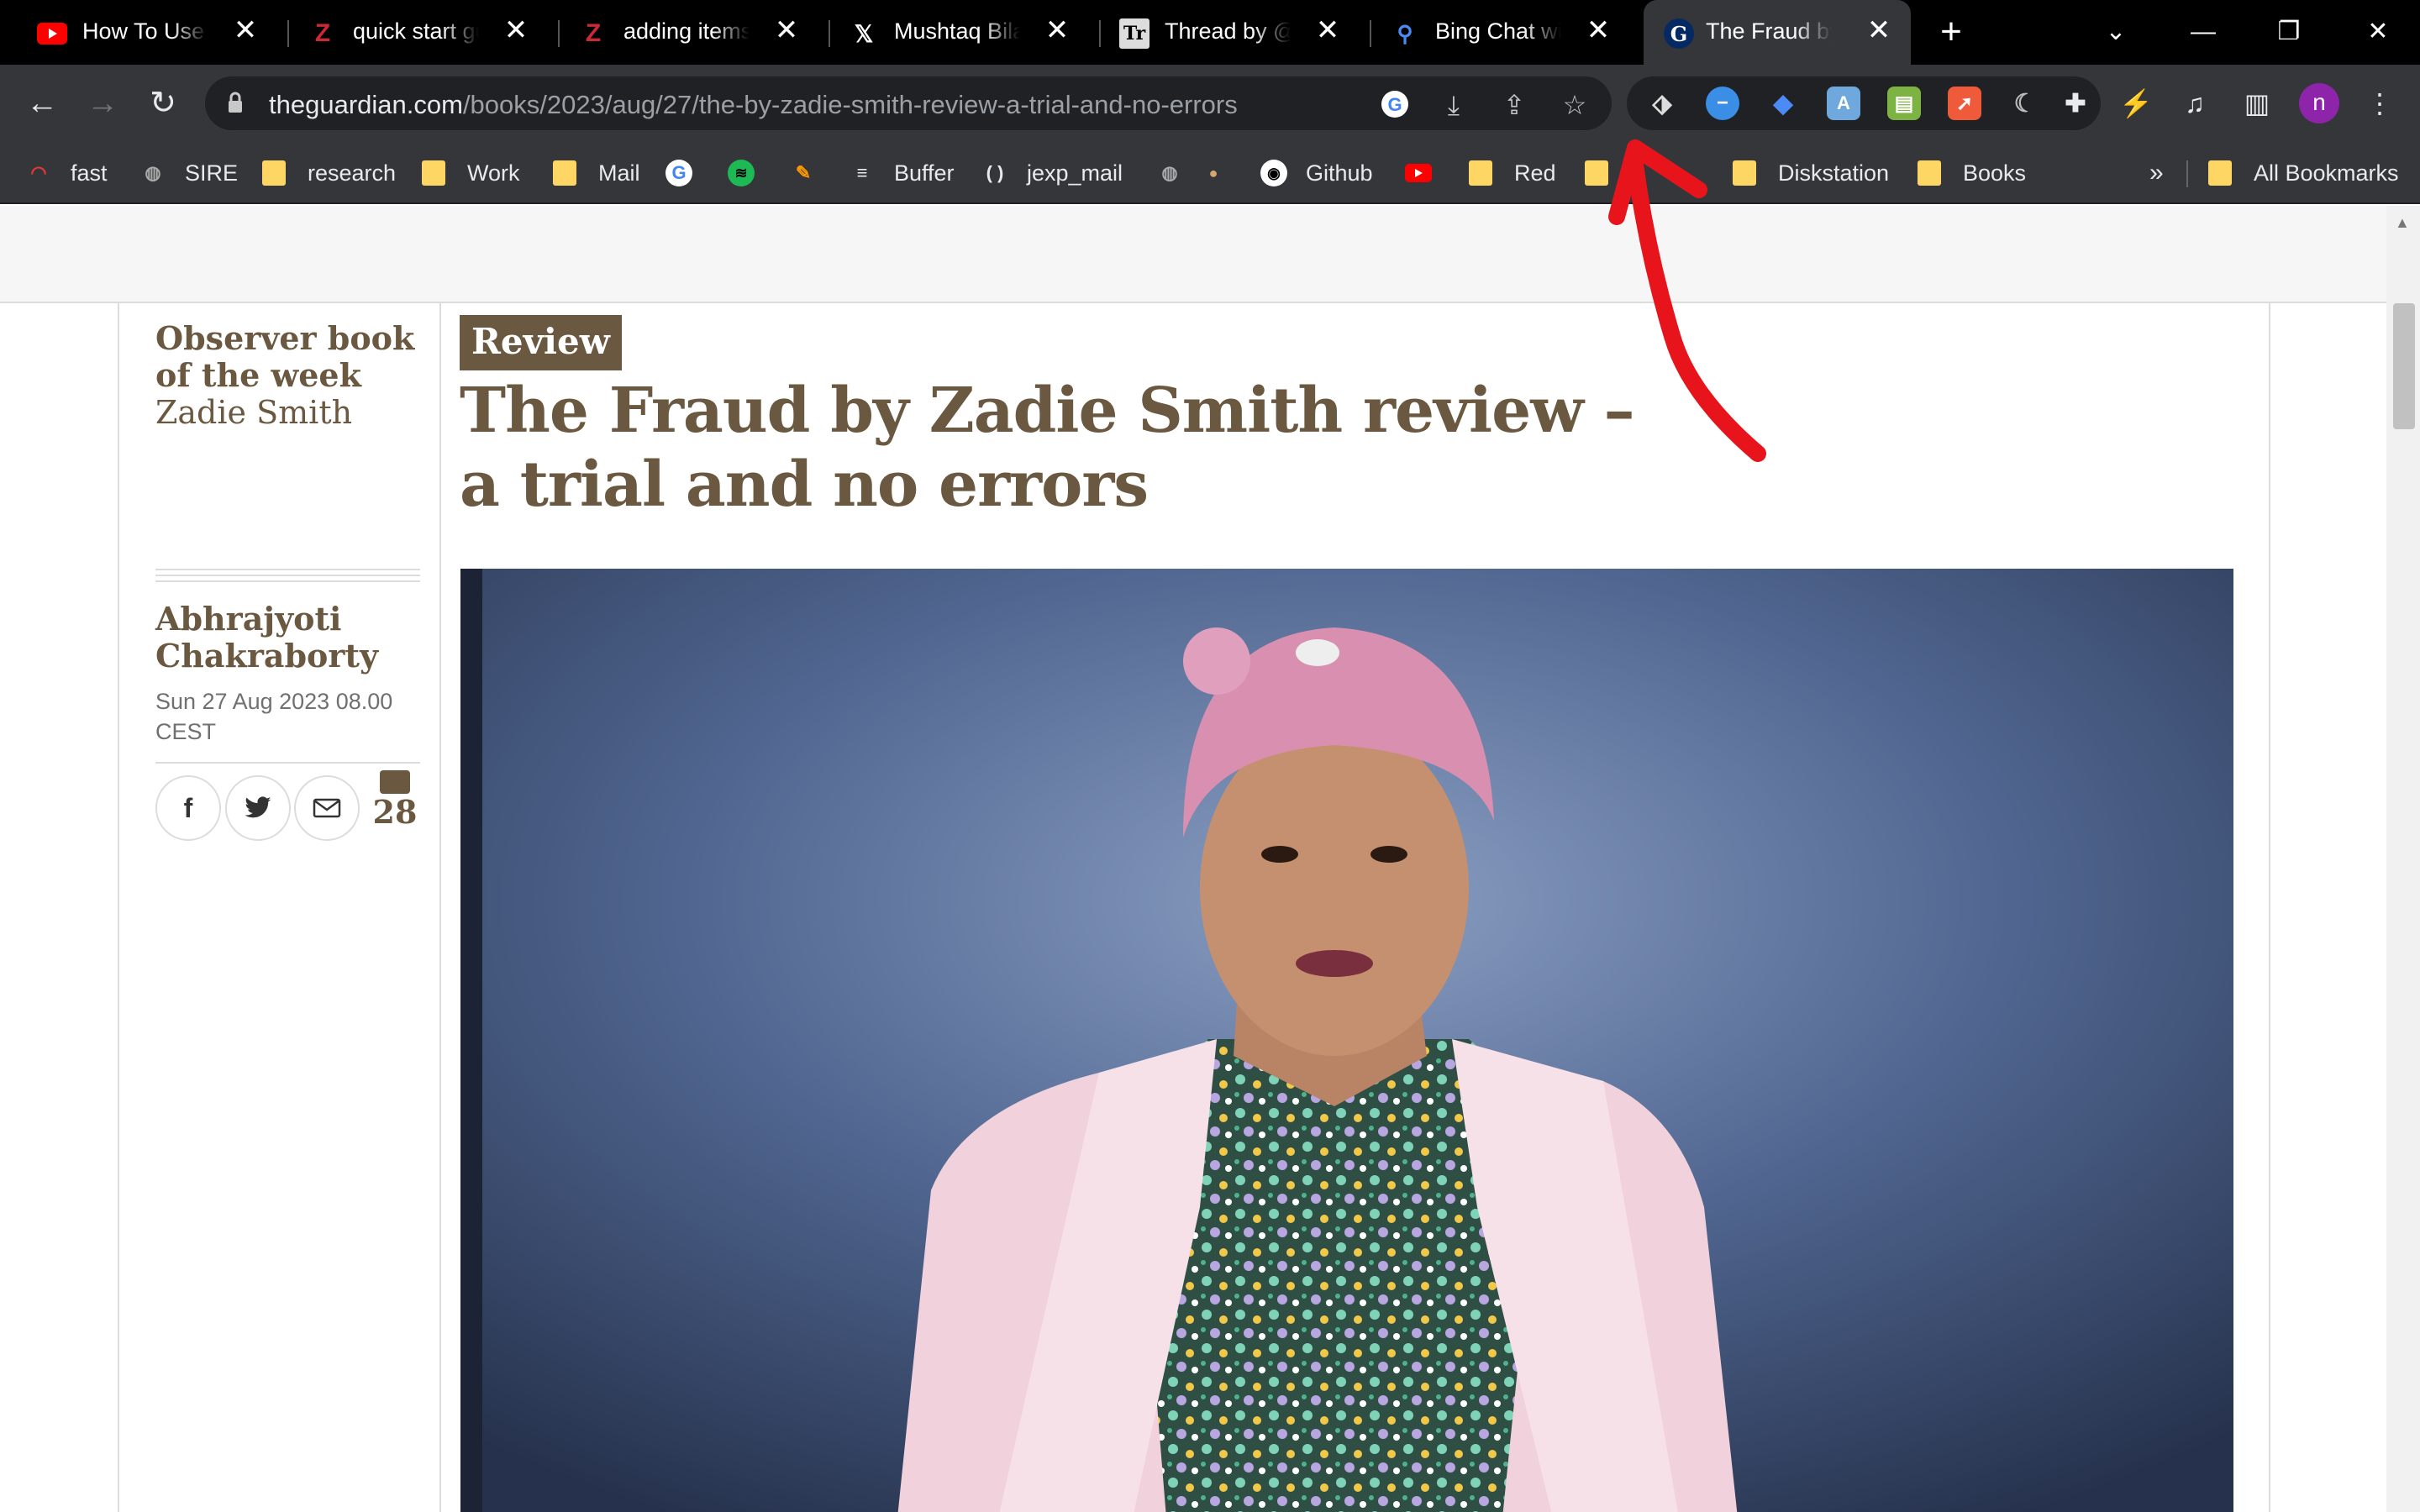 The width and height of the screenshot is (2420, 1512). What do you see at coordinates (951, 32) in the screenshot?
I see `tab-x: 𝕏 Mushtaq Bilal, ✕` at bounding box center [951, 32].